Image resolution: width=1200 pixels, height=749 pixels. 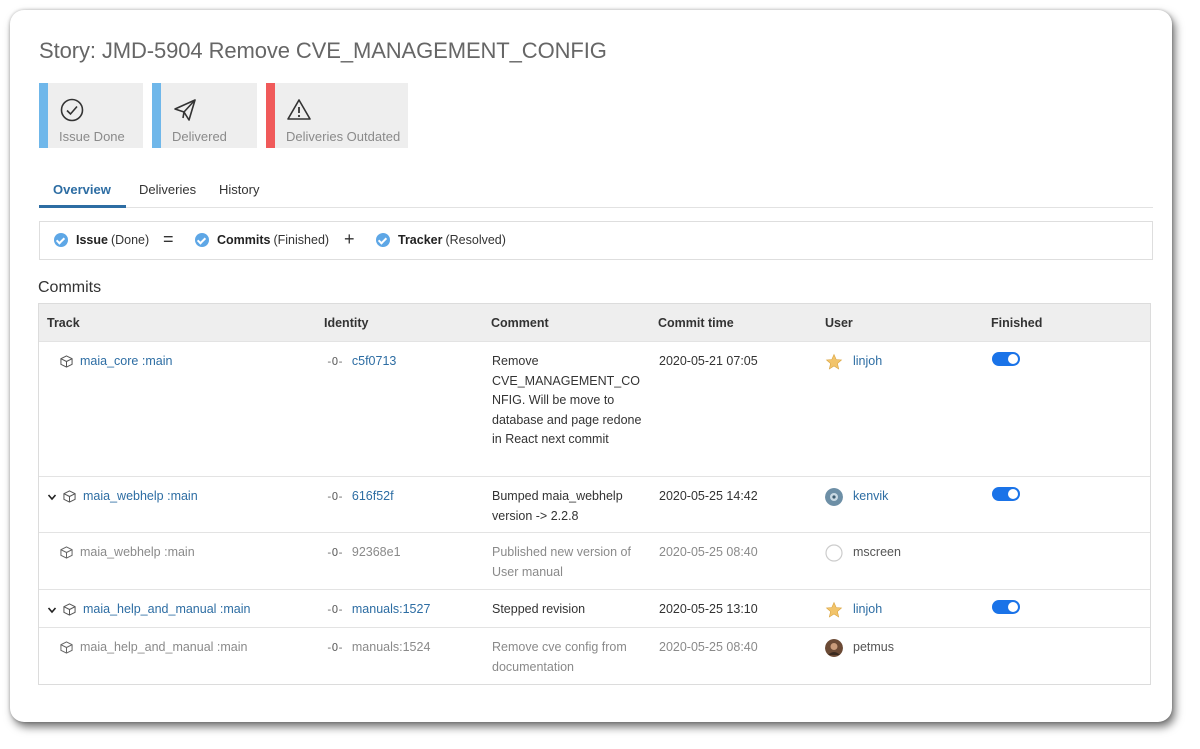 What do you see at coordinates (301, 240) in the screenshot?
I see `status-commits-state: (Finished)` at bounding box center [301, 240].